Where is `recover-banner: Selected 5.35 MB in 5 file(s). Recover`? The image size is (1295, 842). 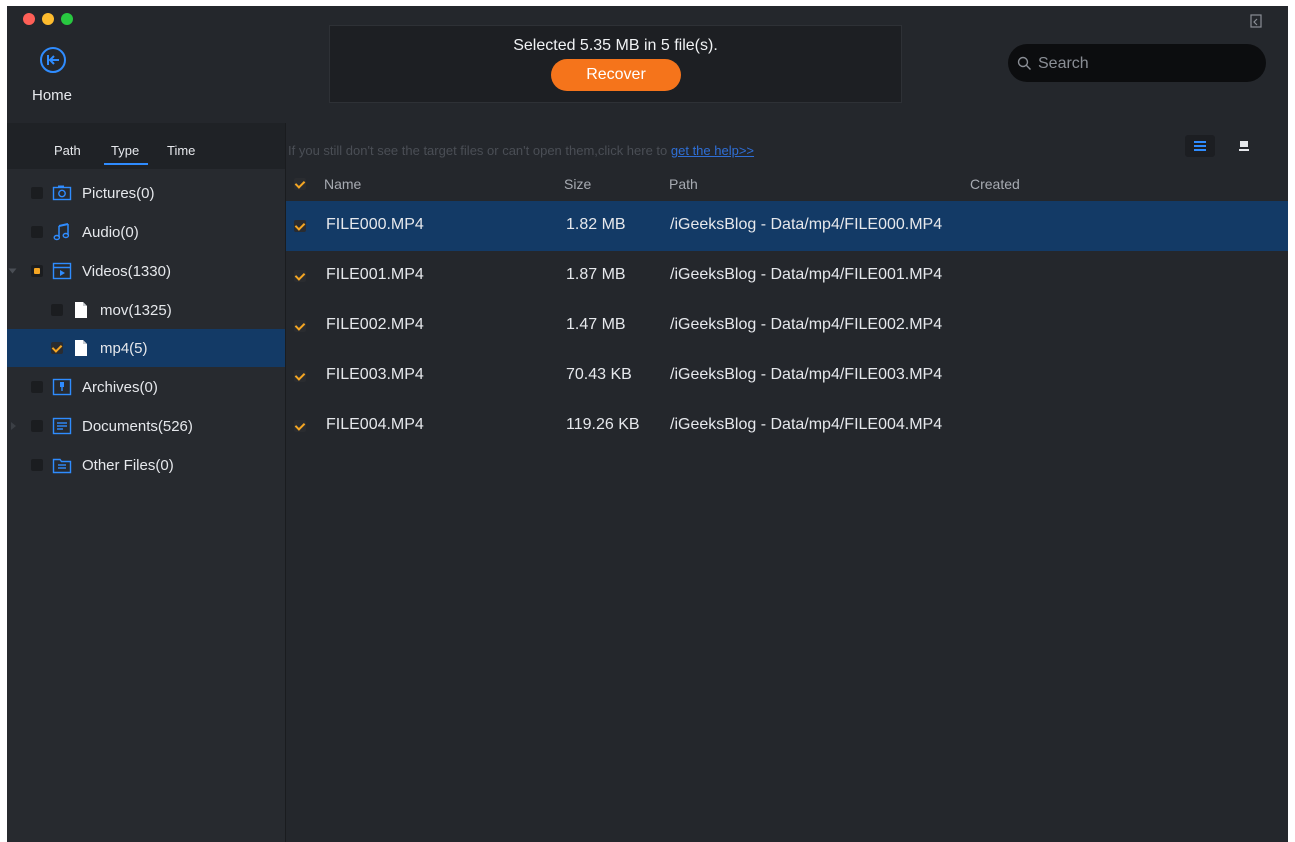
recover-banner: Selected 5.35 MB in 5 file(s). Recover is located at coordinates (615, 64).